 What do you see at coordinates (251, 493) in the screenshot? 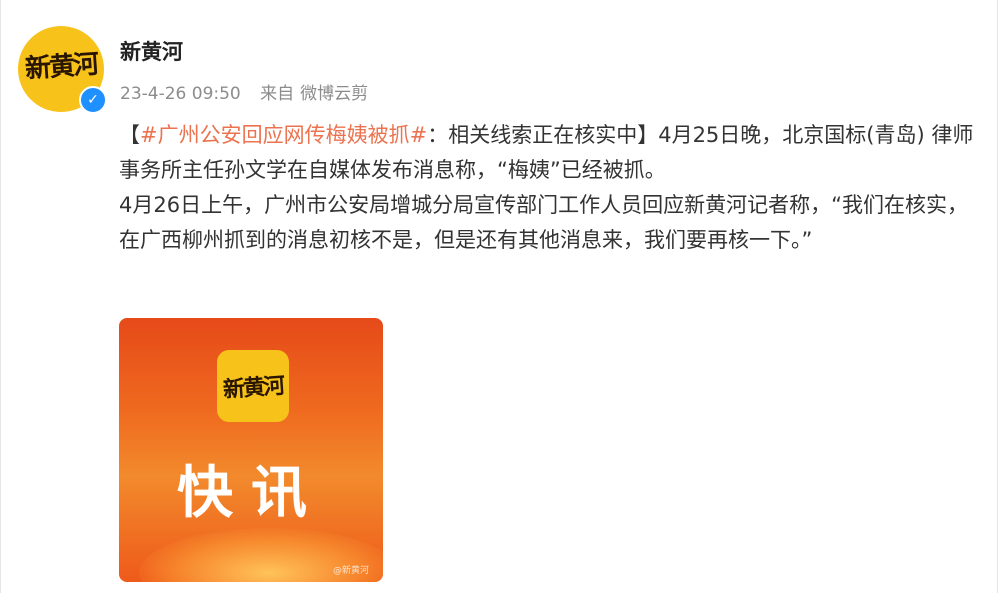
I see `image-title: 快讯` at bounding box center [251, 493].